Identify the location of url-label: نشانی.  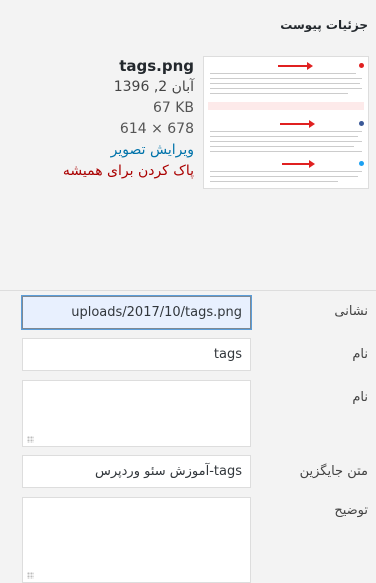
(351, 311).